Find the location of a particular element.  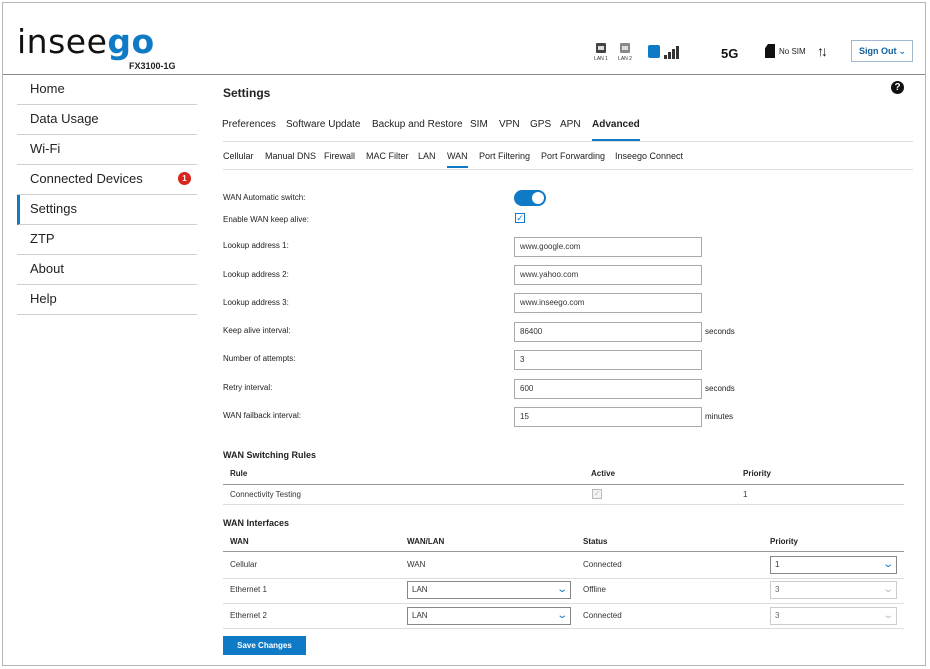

tab-apn: APN is located at coordinates (570, 129).